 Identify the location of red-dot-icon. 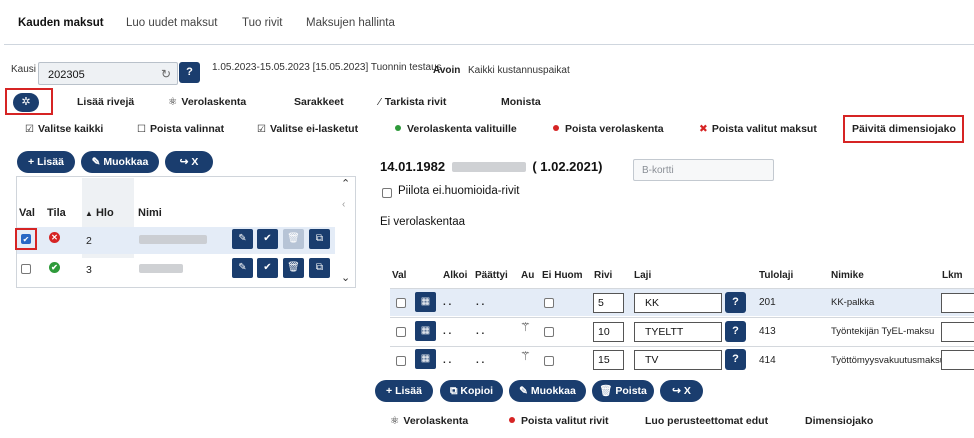
(556, 128).